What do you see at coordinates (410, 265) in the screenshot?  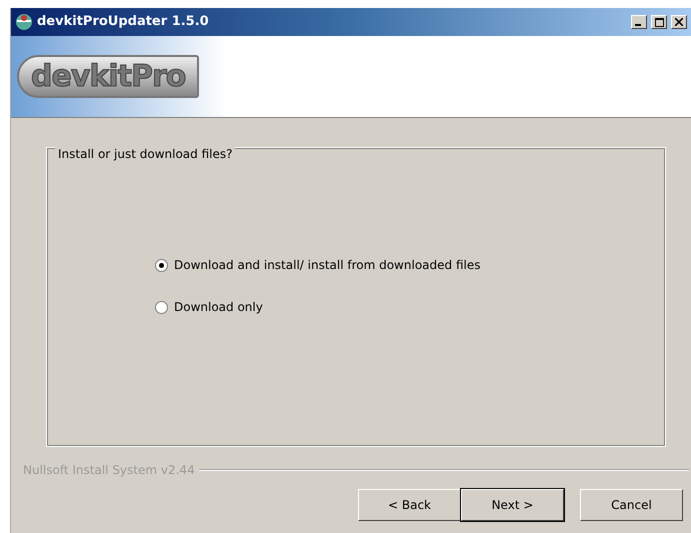 I see `radio-option: Download and install/ install from downloaded files` at bounding box center [410, 265].